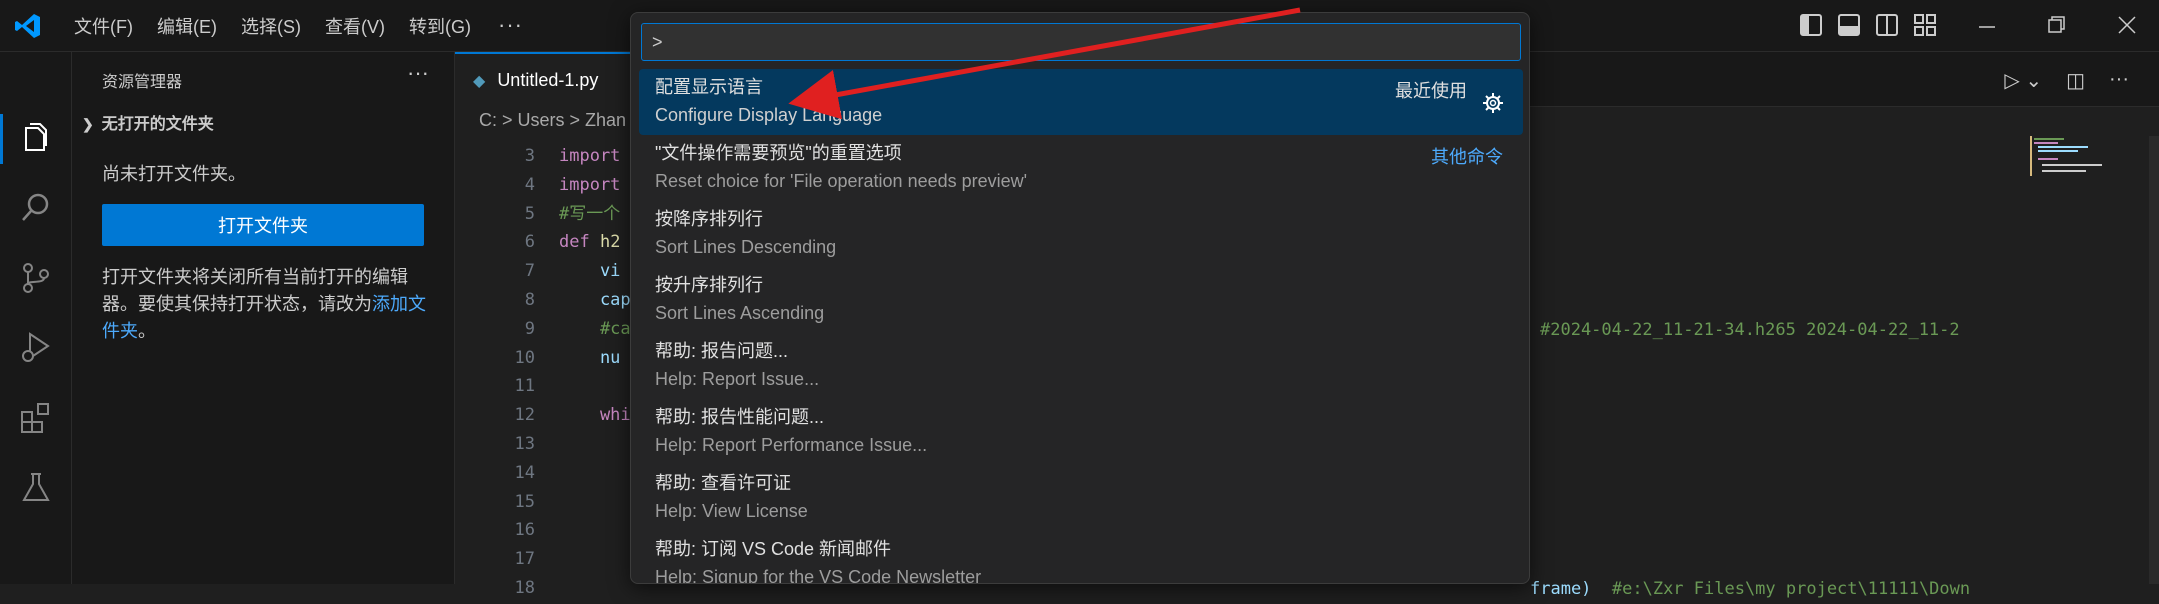 The width and height of the screenshot is (2159, 604). I want to click on search-icon, so click(36, 208).